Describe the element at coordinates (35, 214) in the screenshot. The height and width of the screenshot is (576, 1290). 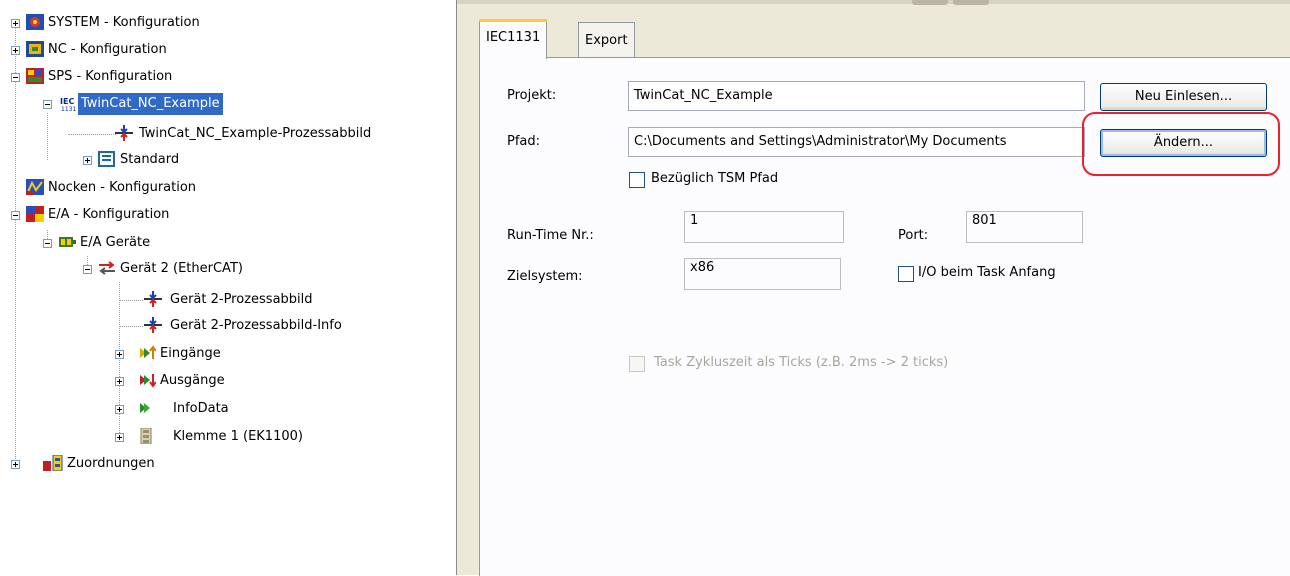
I see `io-config-icon` at that location.